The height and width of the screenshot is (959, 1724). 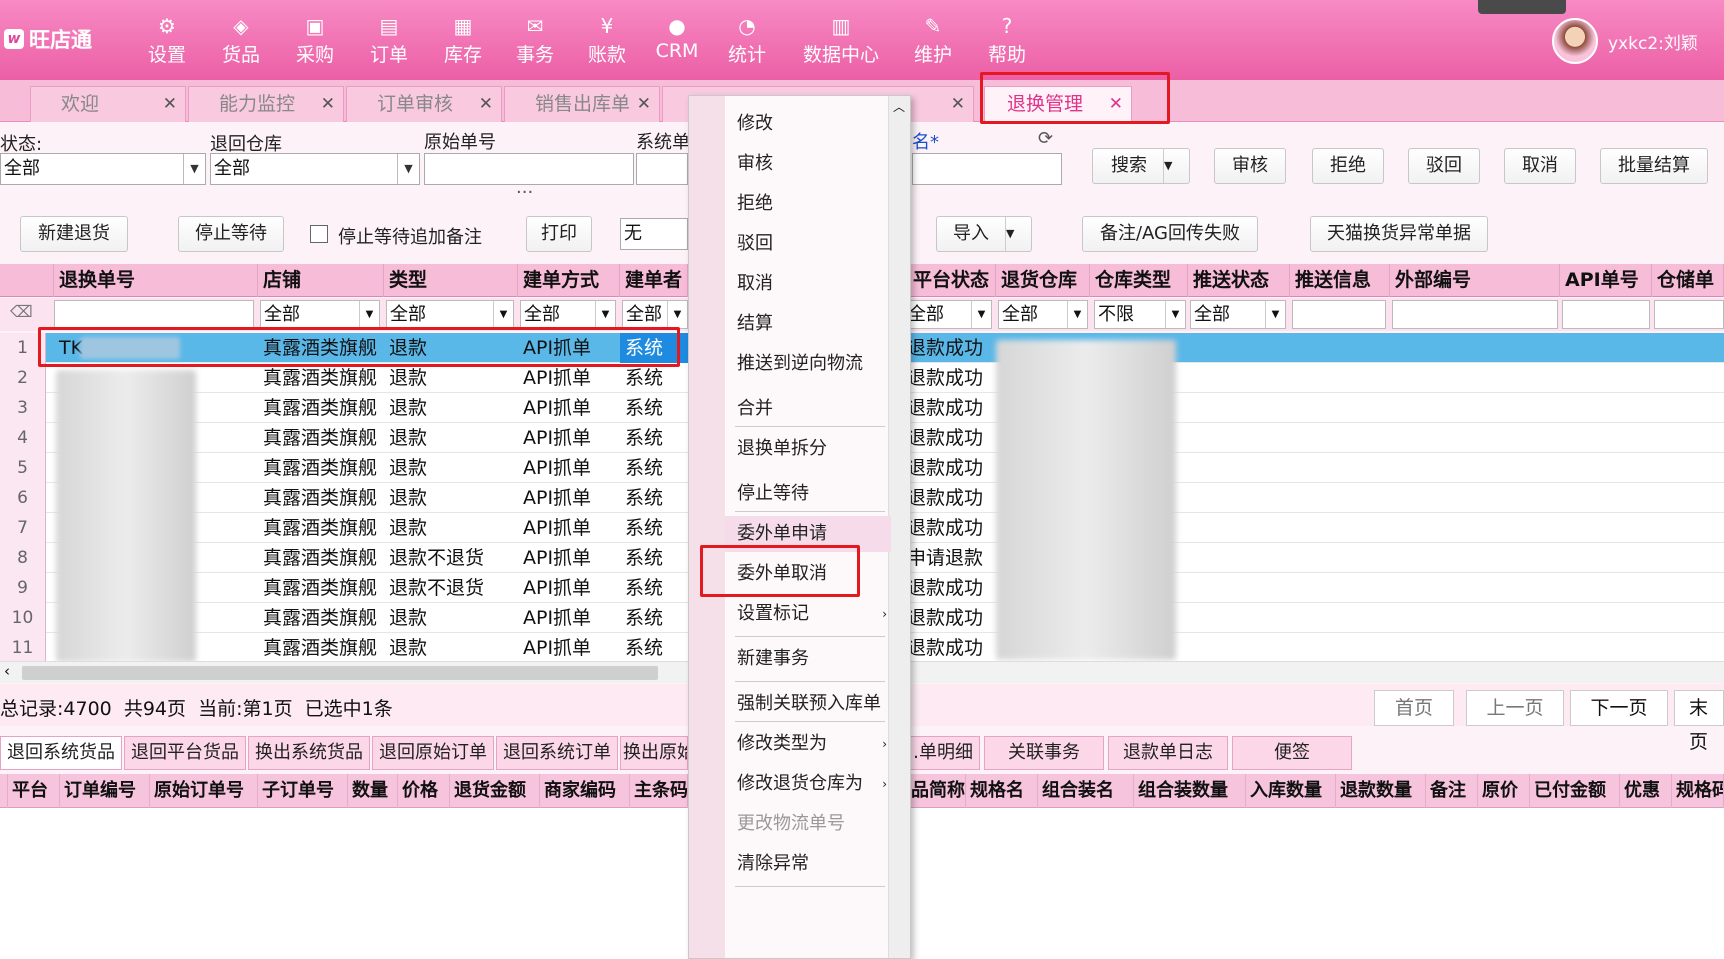 I want to click on col-header-shop: 店铺, so click(x=321, y=280).